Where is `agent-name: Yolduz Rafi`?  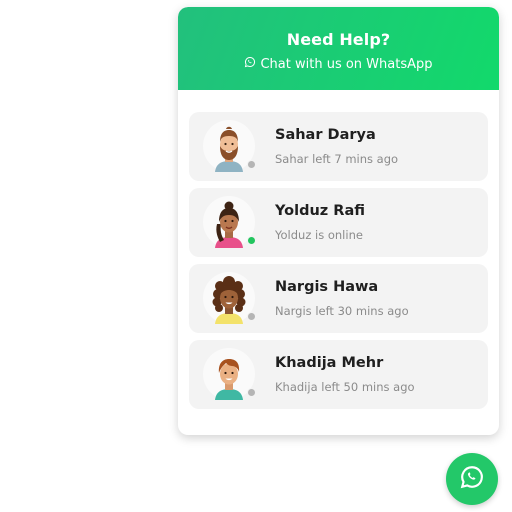 agent-name: Yolduz Rafi is located at coordinates (320, 211).